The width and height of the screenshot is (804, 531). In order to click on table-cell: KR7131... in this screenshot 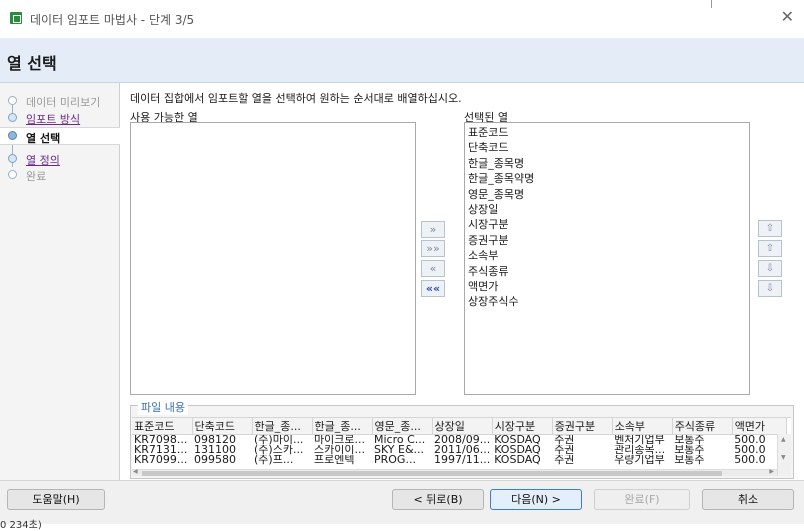, I will do `click(161, 450)`.